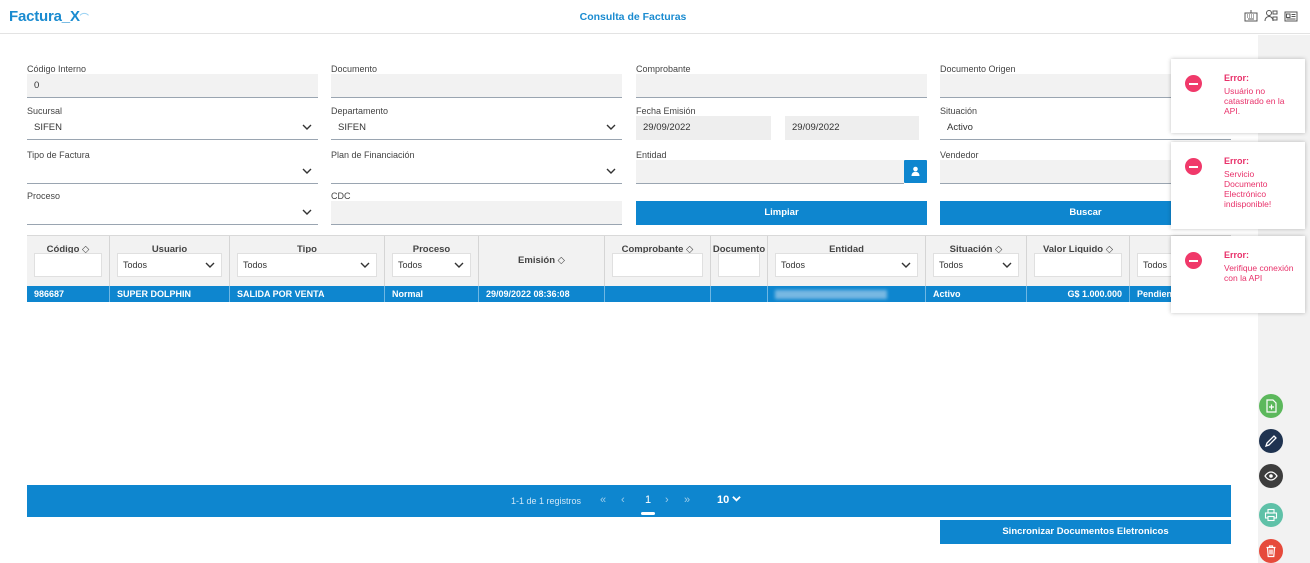 Image resolution: width=1310 pixels, height=563 pixels. Describe the element at coordinates (542, 294) in the screenshot. I see `cell-emision: 29/09/2022 08:36:08` at that location.